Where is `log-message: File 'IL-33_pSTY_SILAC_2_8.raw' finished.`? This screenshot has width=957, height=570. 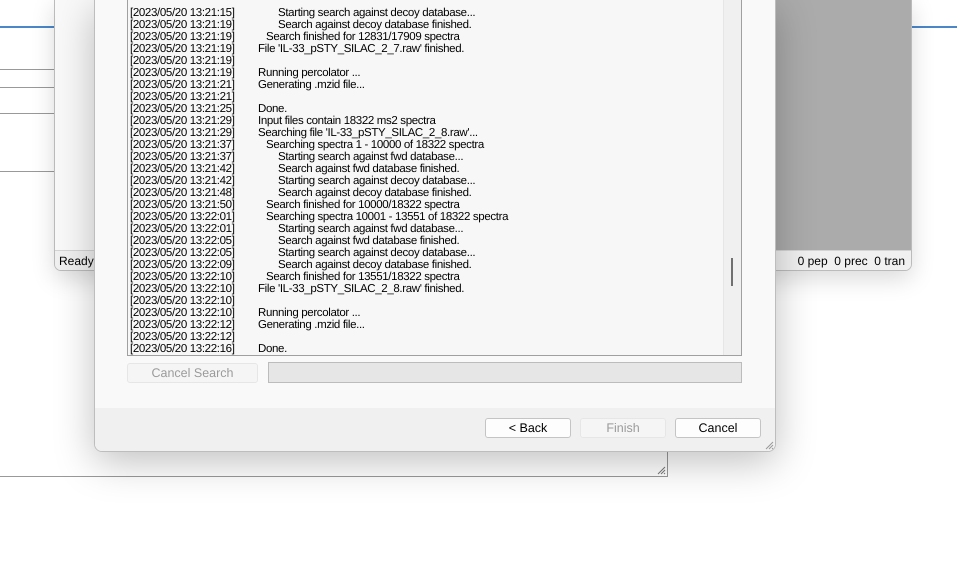
log-message: File 'IL-33_pSTY_SILAC_2_8.raw' finished. is located at coordinates (361, 289).